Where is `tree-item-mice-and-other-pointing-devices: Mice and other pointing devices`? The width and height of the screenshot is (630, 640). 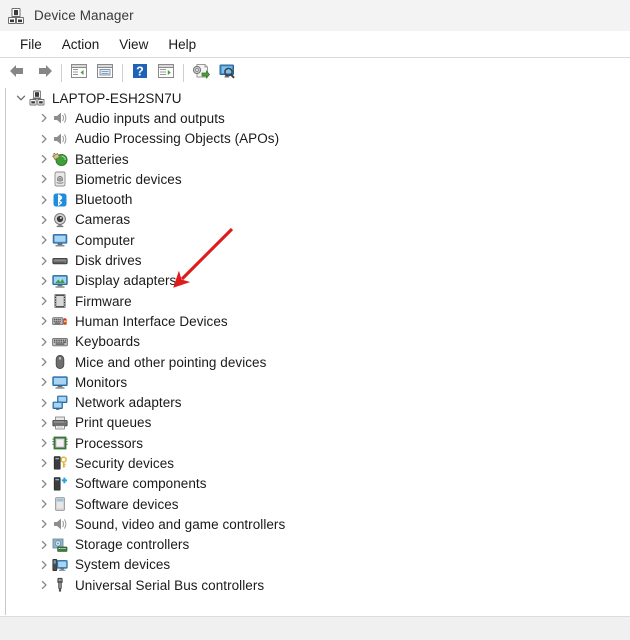
tree-item-mice-and-other-pointing-devices: Mice and other pointing devices is located at coordinates (318, 362).